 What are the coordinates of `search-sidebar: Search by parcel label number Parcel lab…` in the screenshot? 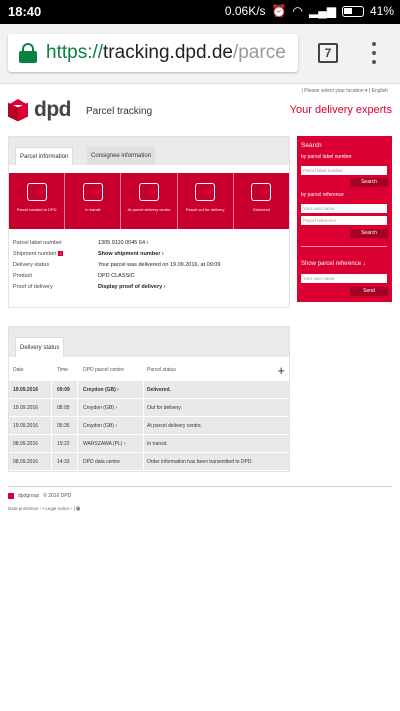 It's located at (344, 219).